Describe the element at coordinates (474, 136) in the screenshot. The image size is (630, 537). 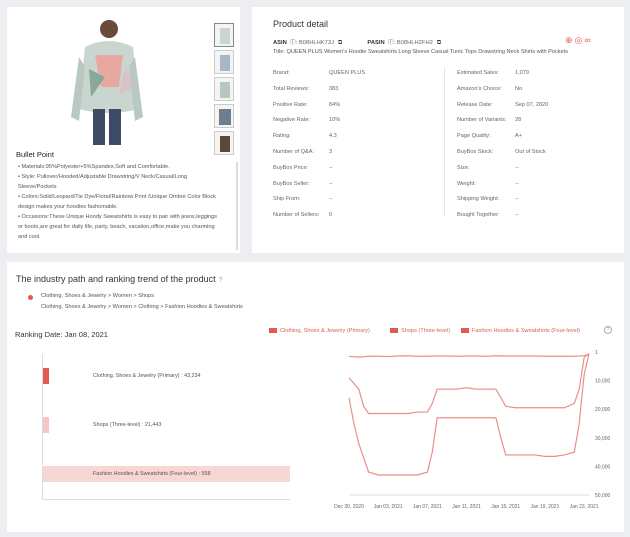
I see `detail-key: Page Quality:` at that location.